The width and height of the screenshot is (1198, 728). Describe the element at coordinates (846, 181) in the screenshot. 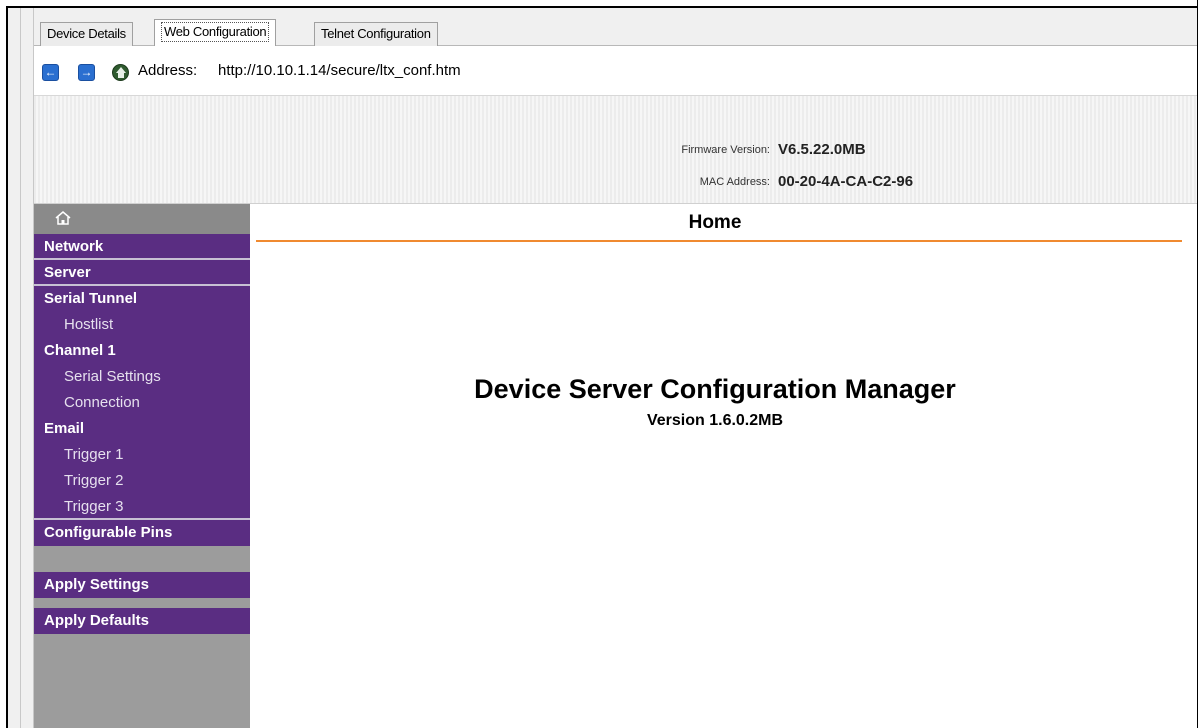

I see `mac-address-value: 00-20-4A-CA-C2-96` at that location.